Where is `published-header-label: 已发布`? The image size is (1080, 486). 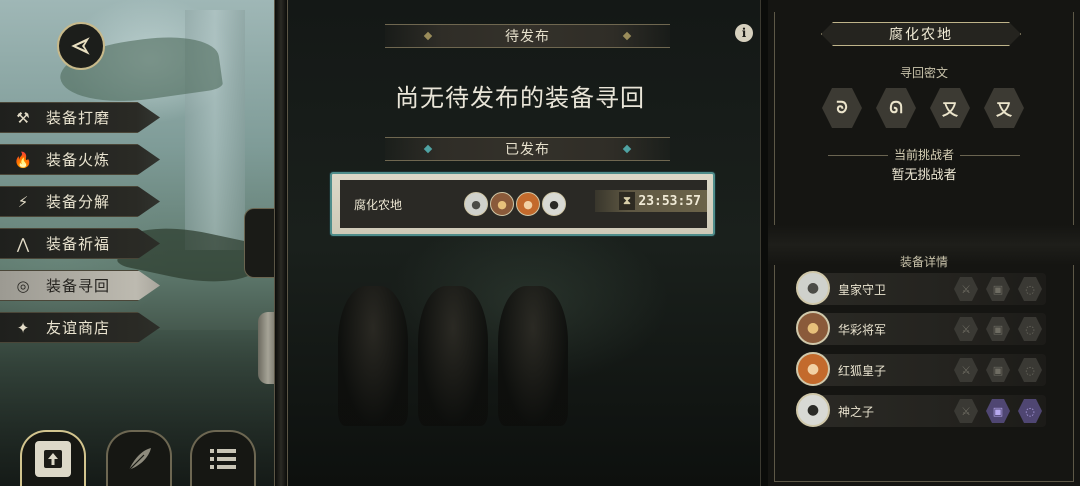 published-header-label: 已发布 is located at coordinates (527, 150).